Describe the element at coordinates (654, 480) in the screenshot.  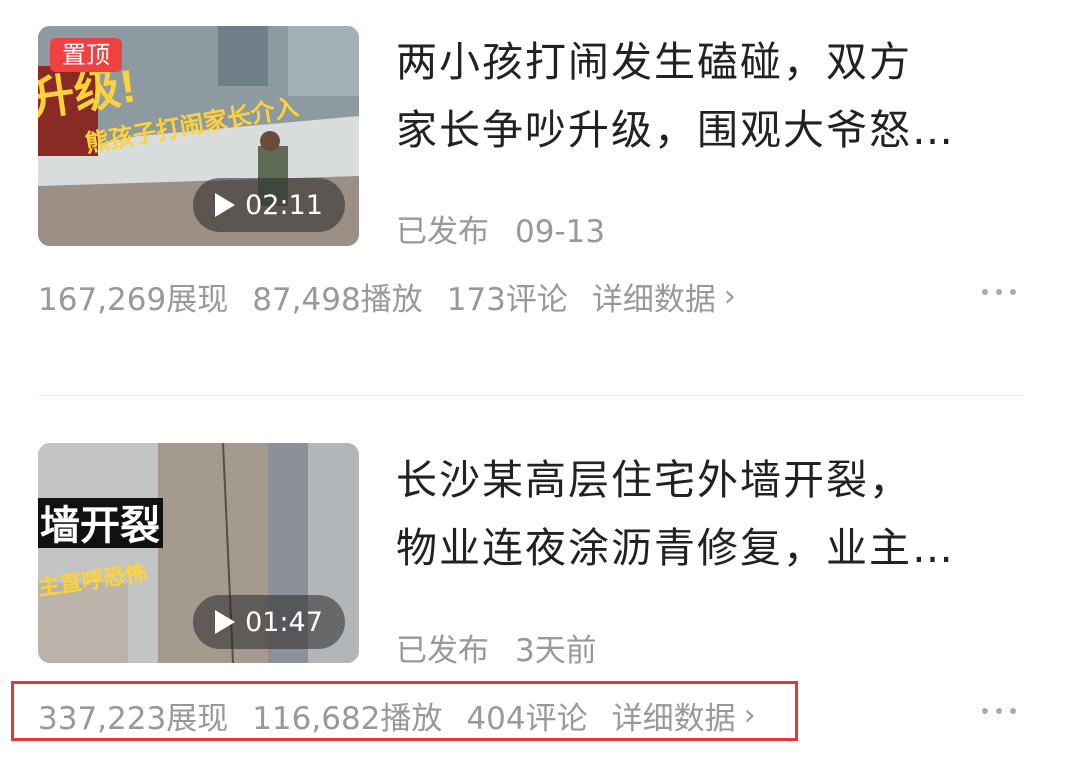
I see `title-line-1: 长沙某高层住宅外墙开裂，` at that location.